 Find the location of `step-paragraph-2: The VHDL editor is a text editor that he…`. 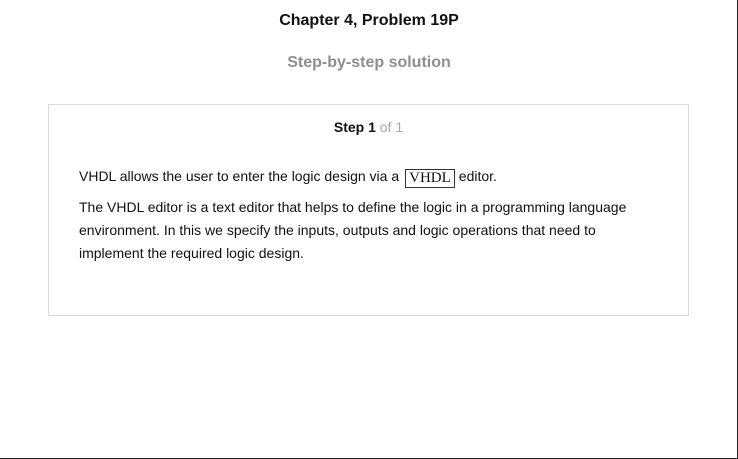

step-paragraph-2: The VHDL editor is a text editor that he… is located at coordinates (353, 230).